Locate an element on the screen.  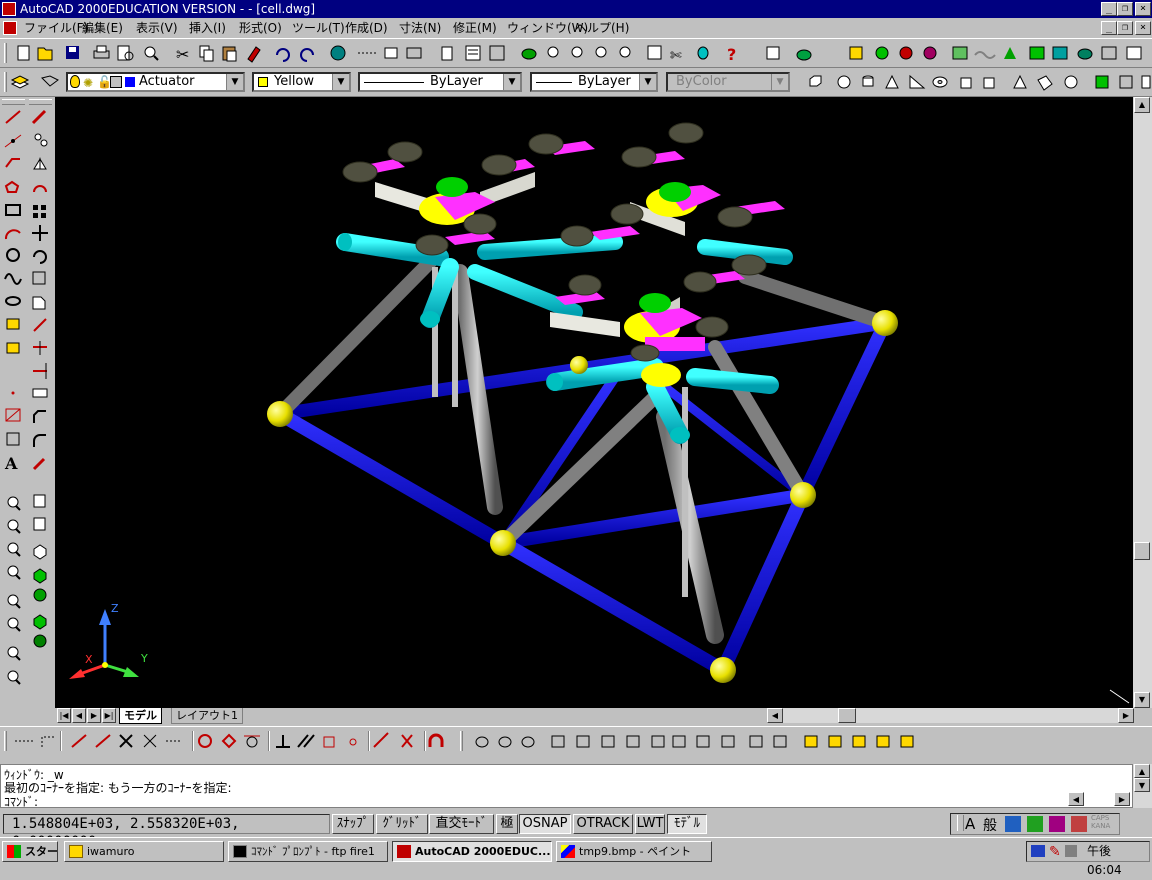
caps-kana-indicator: CAPS KANA is located at coordinates (1101, 822).